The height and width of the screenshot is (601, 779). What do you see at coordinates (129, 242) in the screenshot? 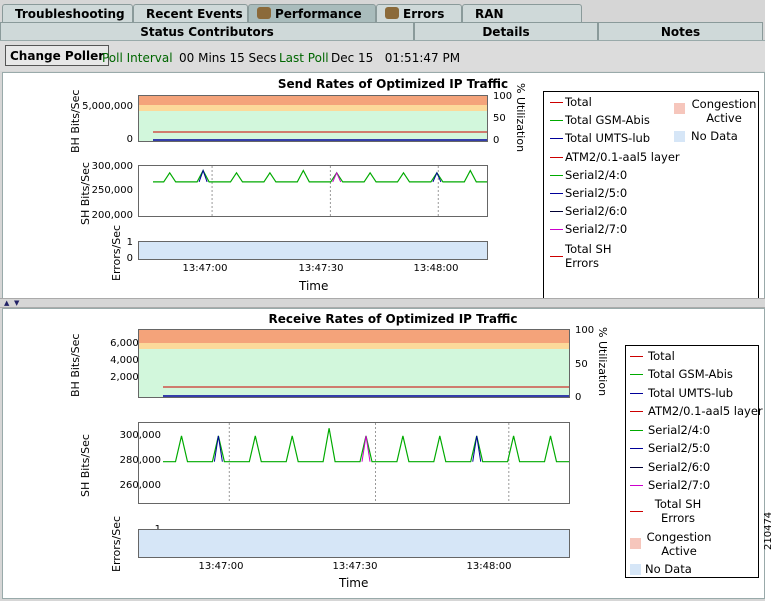
I see `y-tick: 1` at bounding box center [129, 242].